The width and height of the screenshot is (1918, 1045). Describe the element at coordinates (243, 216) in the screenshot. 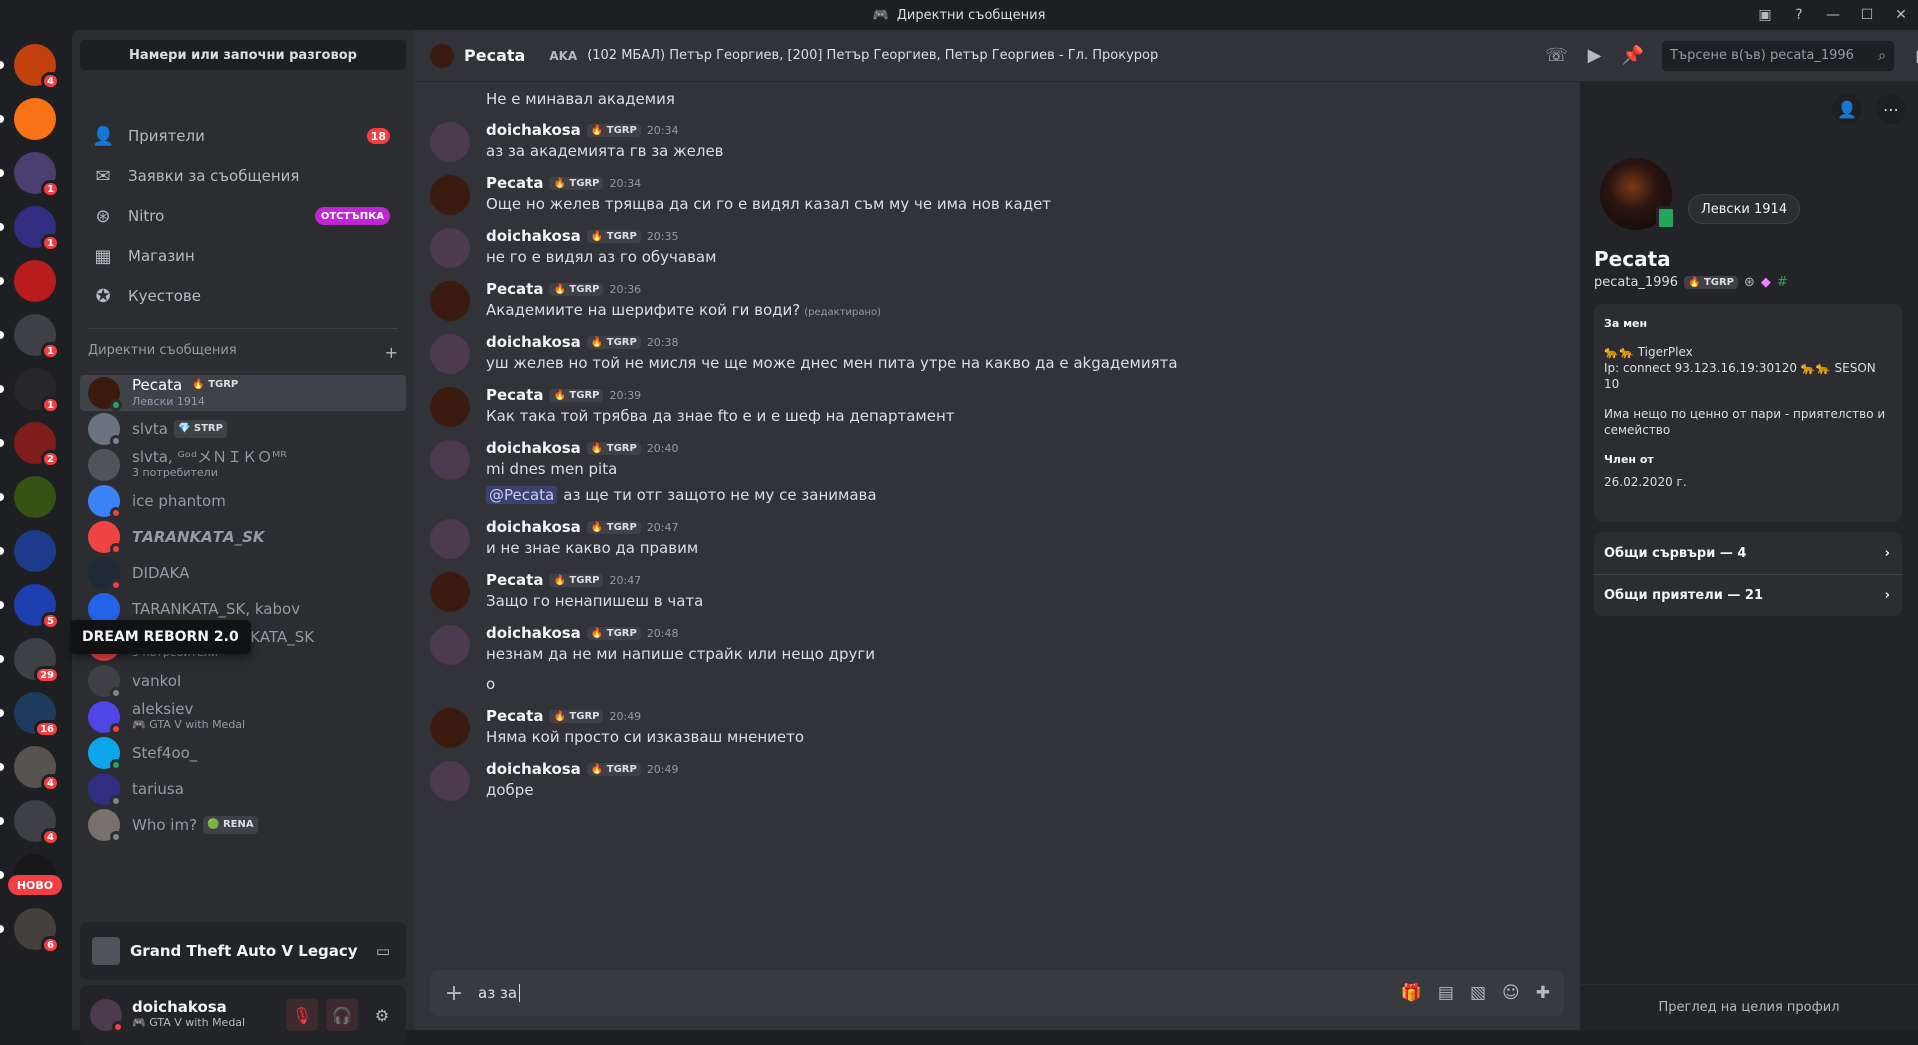

I see `nav-nitro: ⊛ Nitro ОТСТЪПКА` at that location.